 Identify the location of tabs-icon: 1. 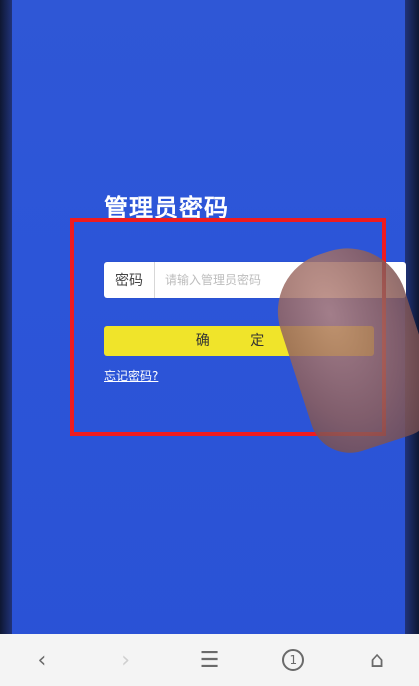
(293, 660).